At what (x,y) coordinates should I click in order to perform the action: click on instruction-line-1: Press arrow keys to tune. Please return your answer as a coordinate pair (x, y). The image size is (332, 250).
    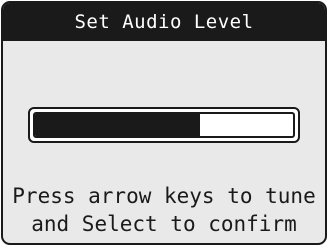
    Looking at the image, I should click on (164, 196).